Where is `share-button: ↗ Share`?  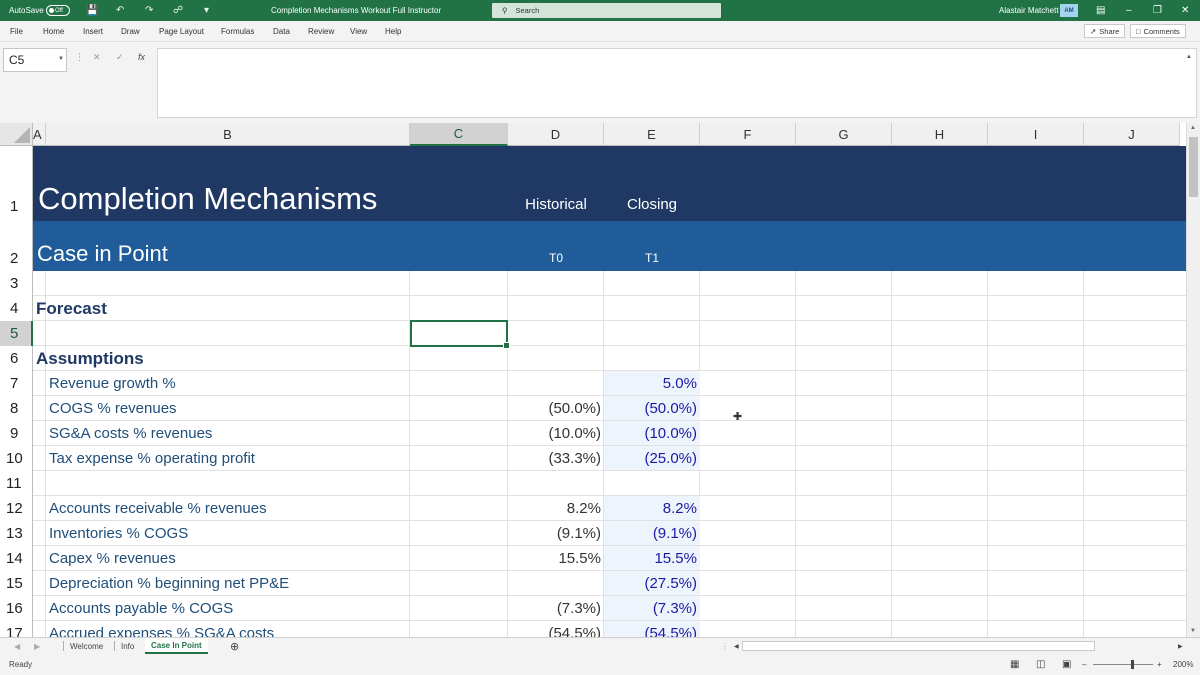 share-button: ↗ Share is located at coordinates (1105, 31).